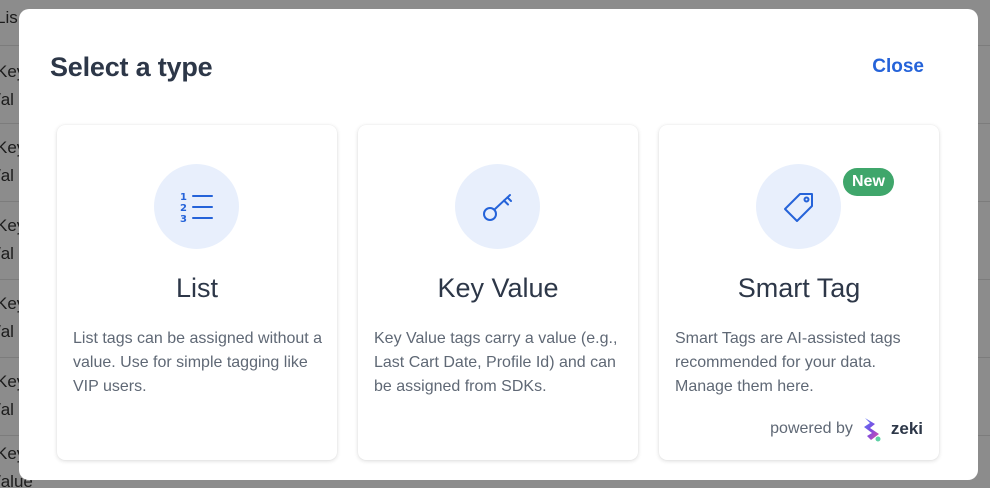 The height and width of the screenshot is (488, 990). I want to click on icon-circle: 1 2 3, so click(196, 206).